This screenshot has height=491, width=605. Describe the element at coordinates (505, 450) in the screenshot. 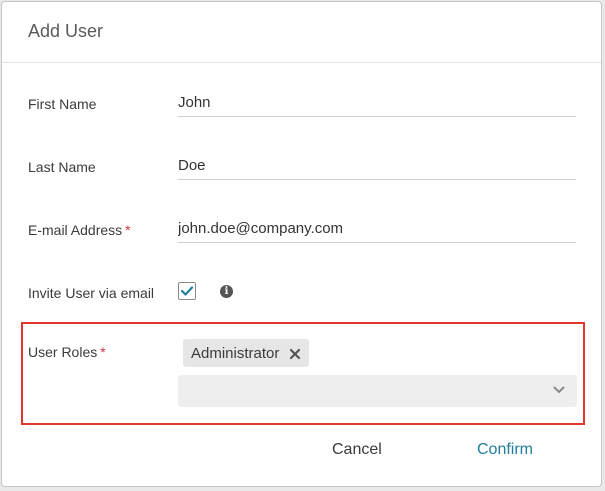

I see `confirm-button: Confirm` at that location.